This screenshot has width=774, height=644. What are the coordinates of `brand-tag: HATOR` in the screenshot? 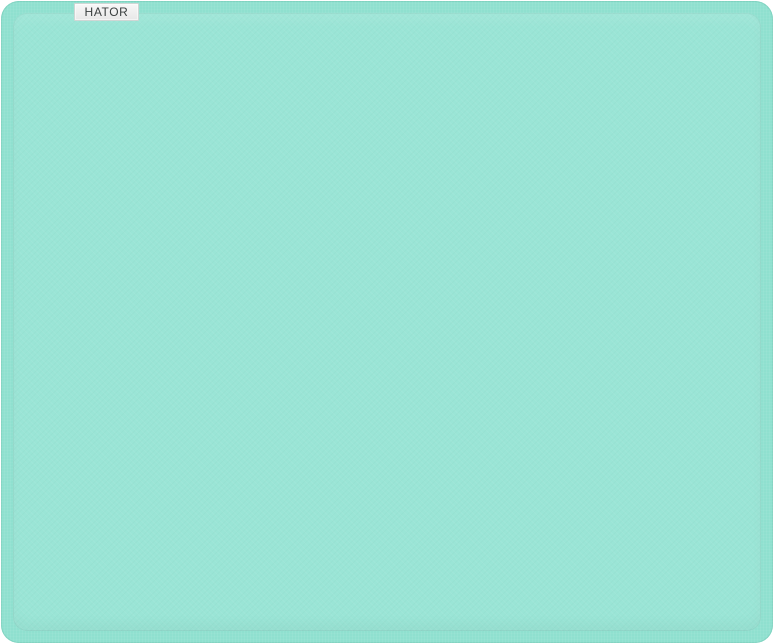 It's located at (106, 12).